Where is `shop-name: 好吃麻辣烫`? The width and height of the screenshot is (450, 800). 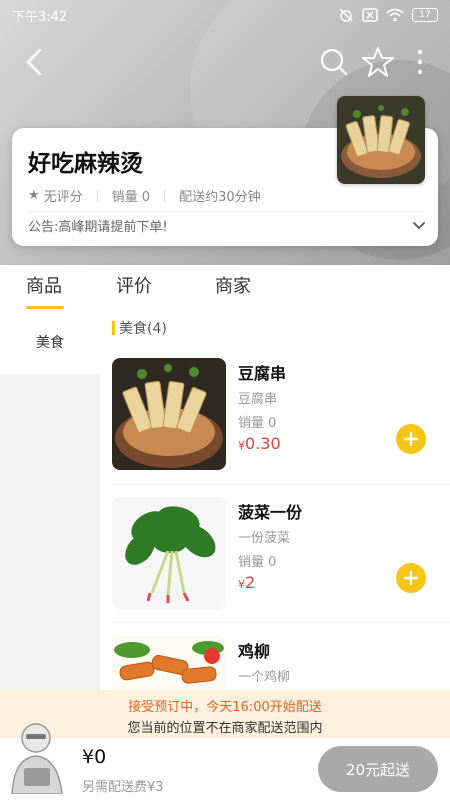 shop-name: 好吃麻辣烫 is located at coordinates (85, 164).